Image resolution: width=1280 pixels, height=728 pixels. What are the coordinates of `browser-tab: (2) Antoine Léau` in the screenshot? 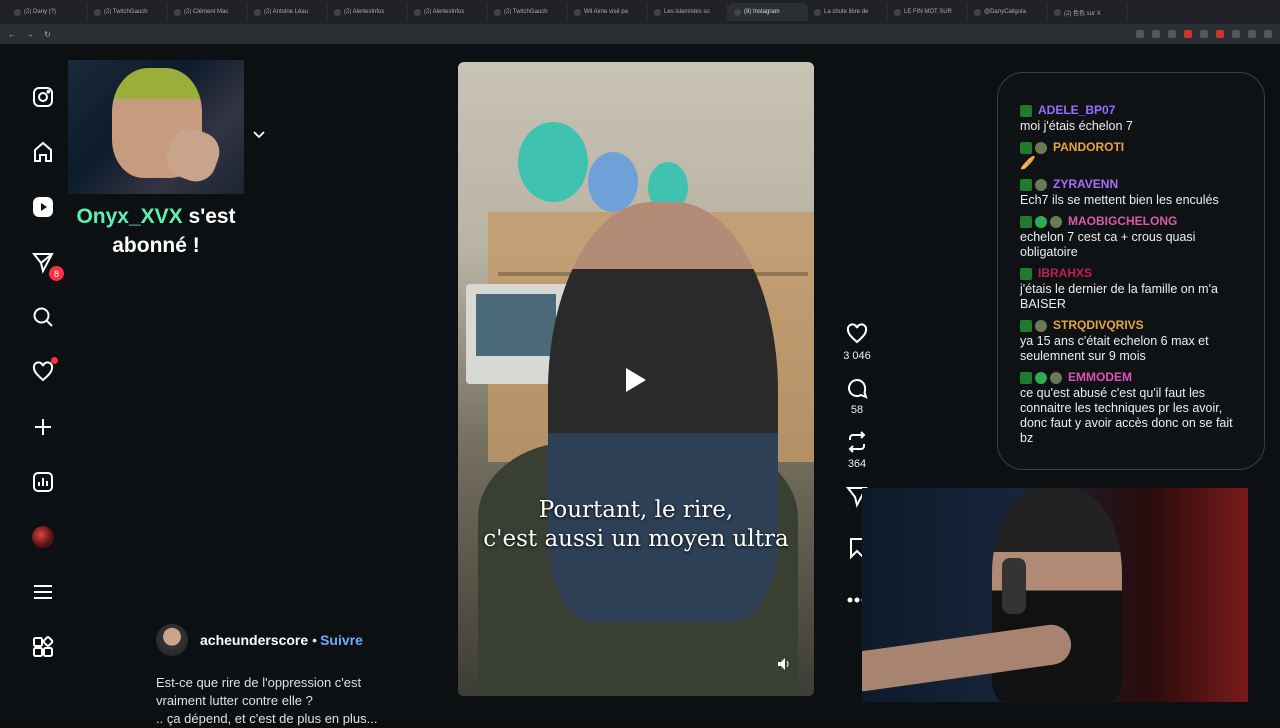 It's located at (288, 12).